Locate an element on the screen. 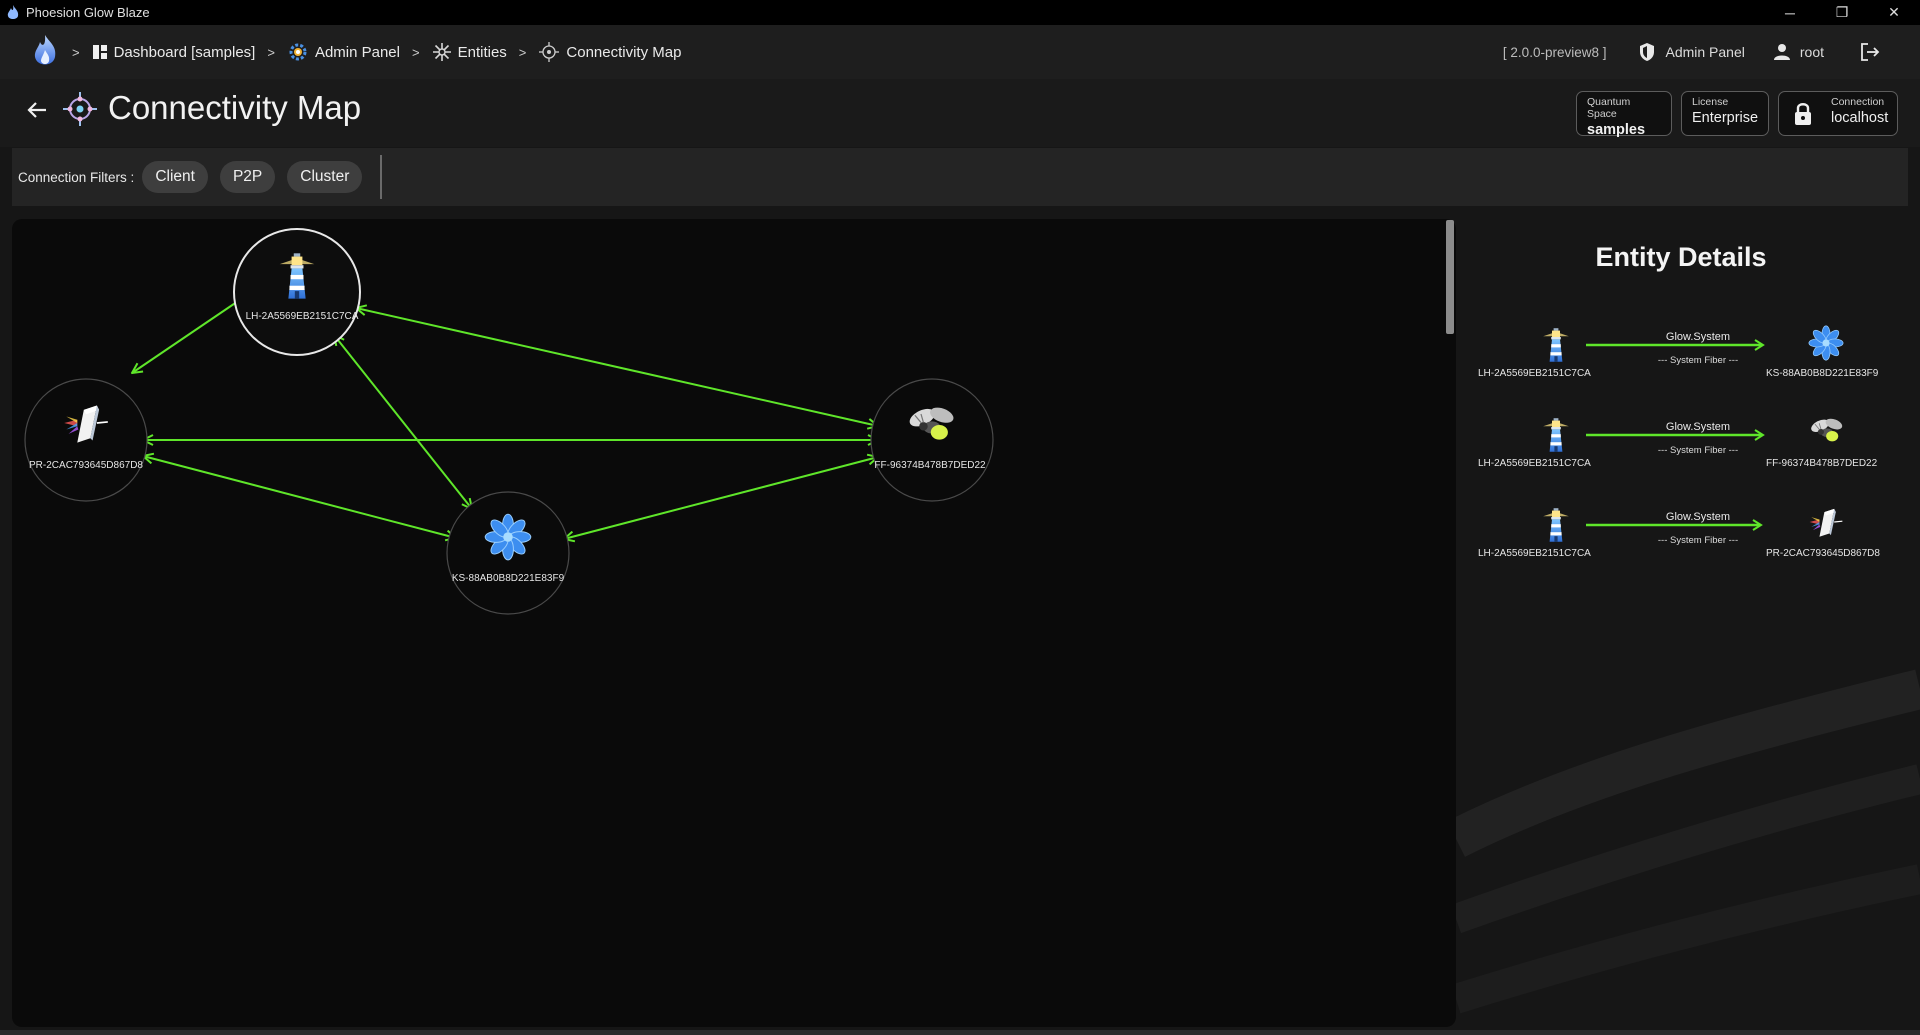 Image resolution: width=1920 pixels, height=1035 pixels. graph-node-firefly: FF-96374B478B7DED22 is located at coordinates (932, 440).